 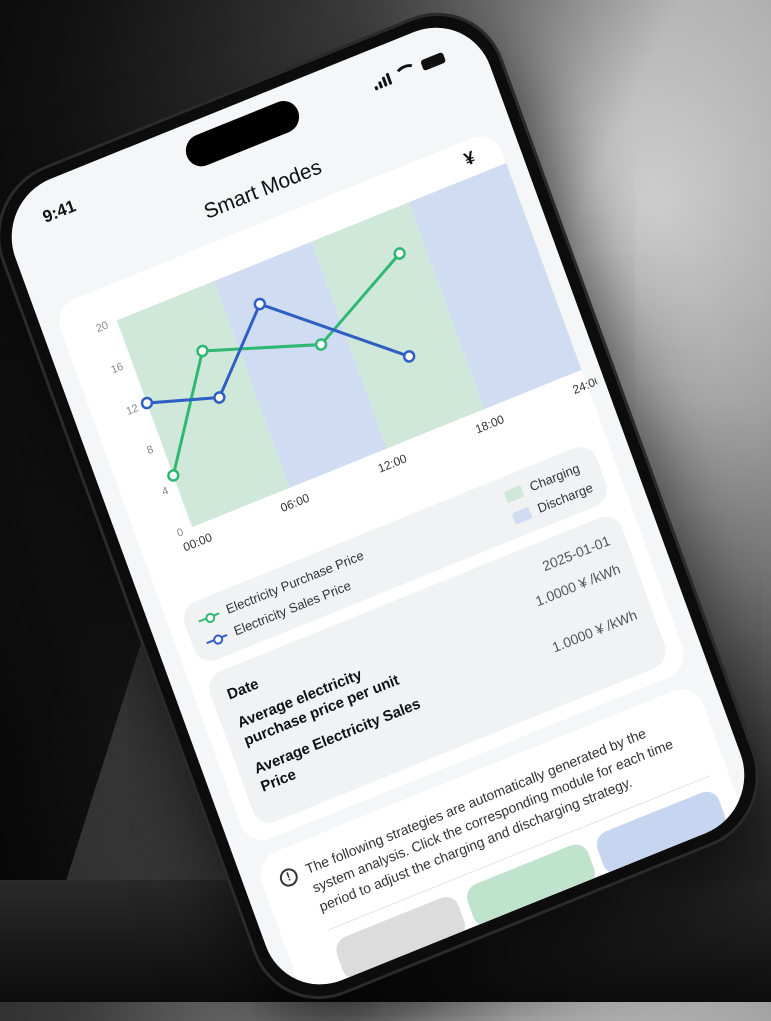 What do you see at coordinates (392, 463) in the screenshot?
I see `x-tick-label: 12:00` at bounding box center [392, 463].